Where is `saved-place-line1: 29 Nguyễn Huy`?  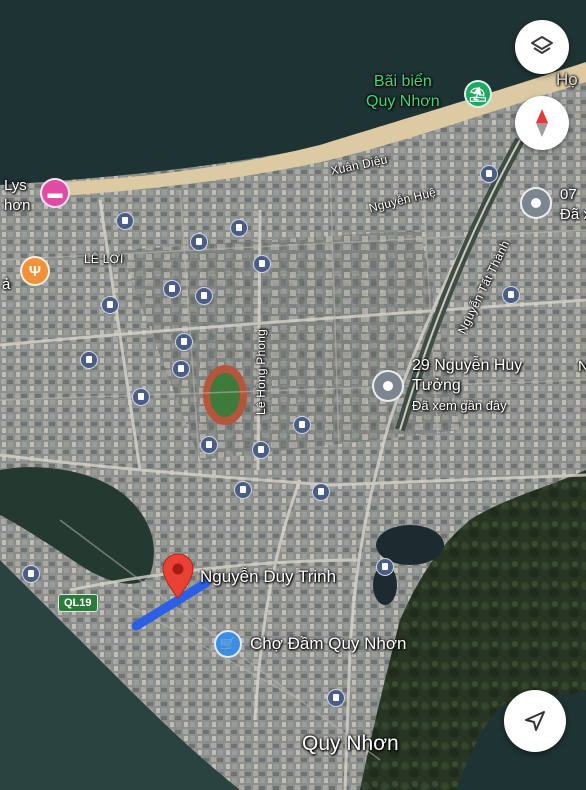 saved-place-line1: 29 Nguyễn Huy is located at coordinates (467, 365).